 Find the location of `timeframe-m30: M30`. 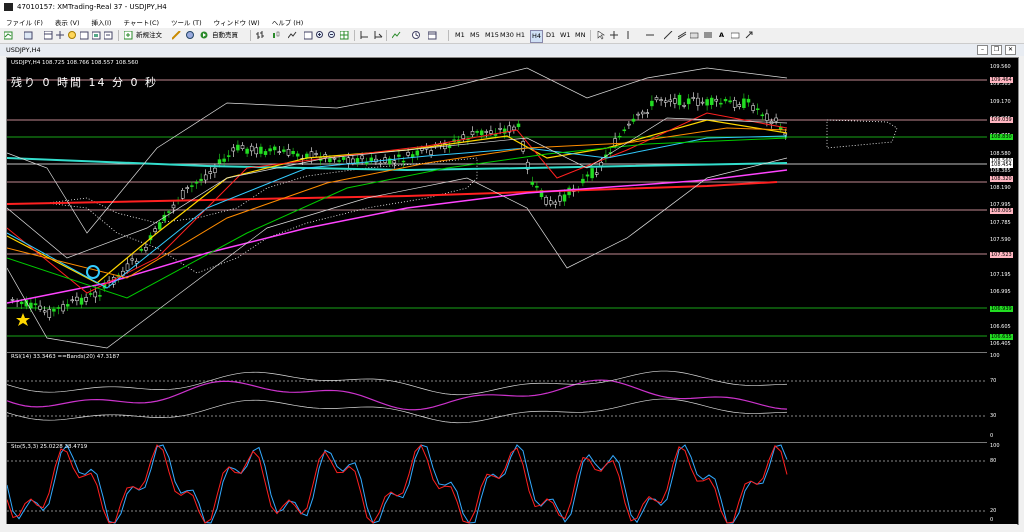

timeframe-m30: M30 is located at coordinates (507, 35).